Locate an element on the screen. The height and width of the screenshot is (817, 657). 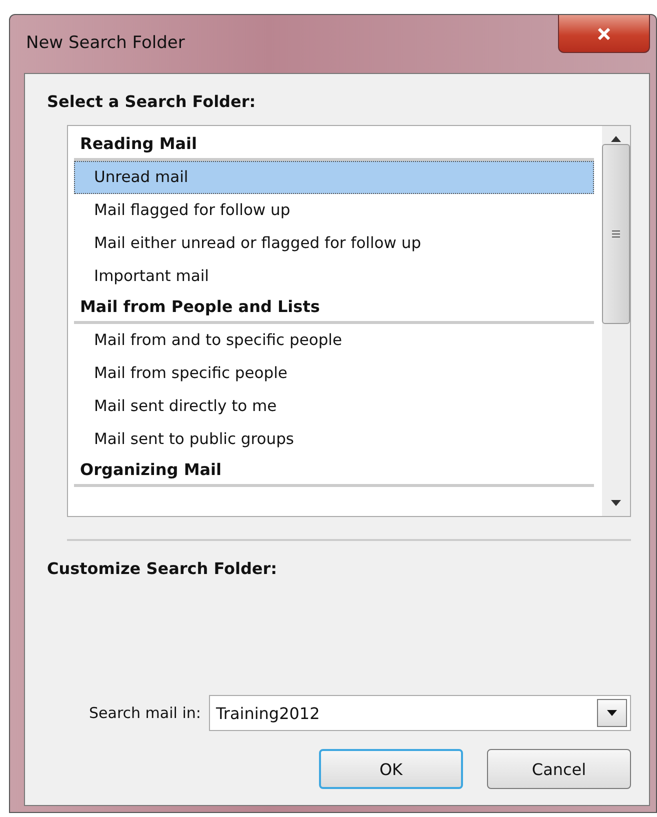
window-title: New Search Folder is located at coordinates (105, 43).